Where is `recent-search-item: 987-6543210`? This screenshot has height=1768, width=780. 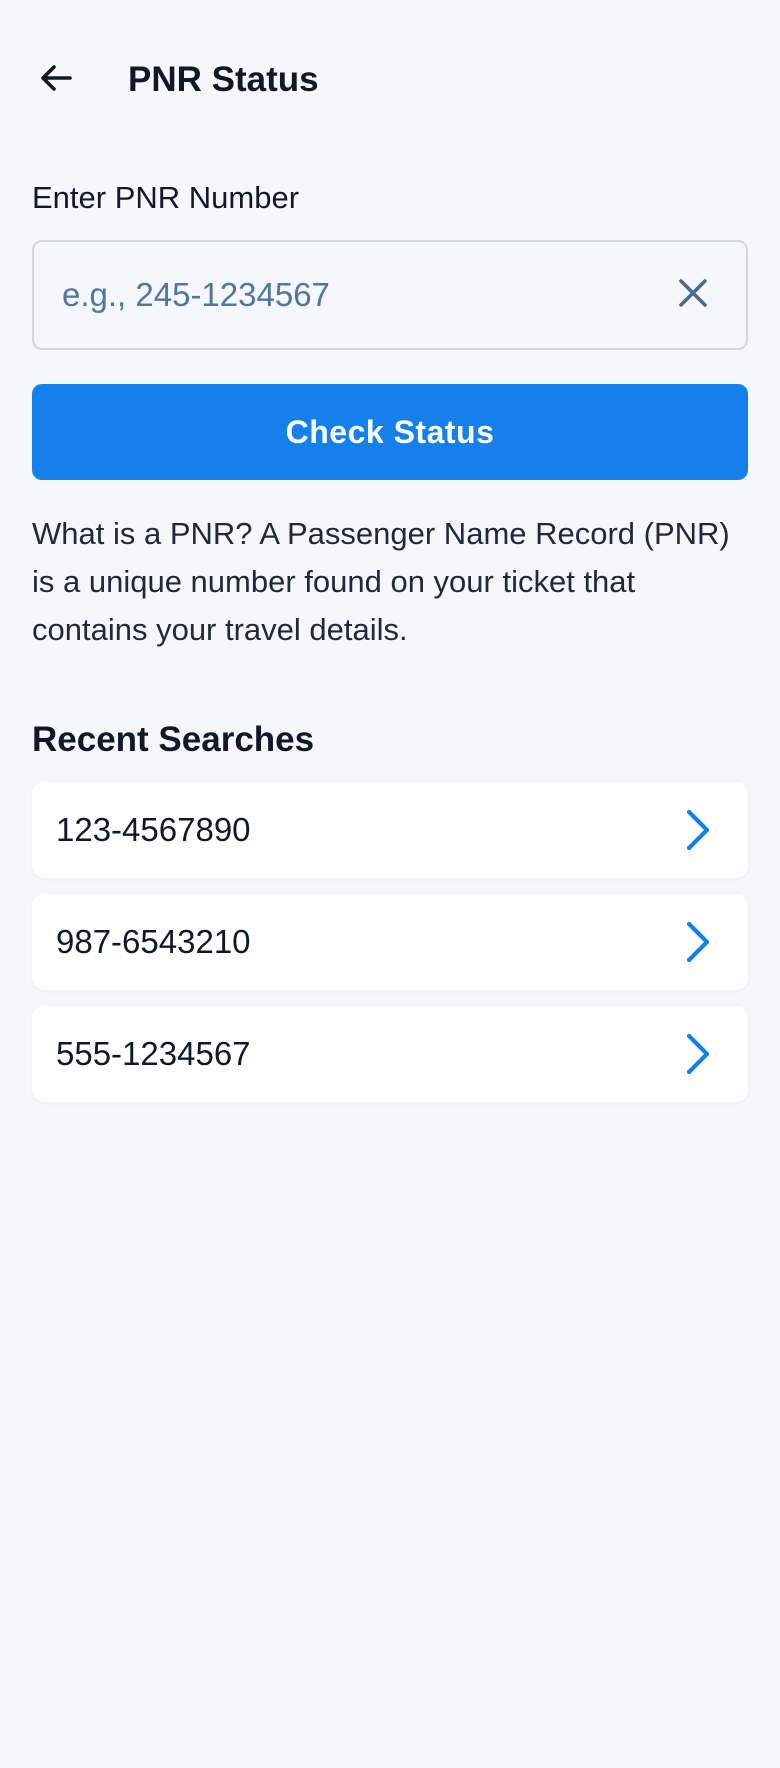
recent-search-item: 987-6543210 is located at coordinates (390, 942).